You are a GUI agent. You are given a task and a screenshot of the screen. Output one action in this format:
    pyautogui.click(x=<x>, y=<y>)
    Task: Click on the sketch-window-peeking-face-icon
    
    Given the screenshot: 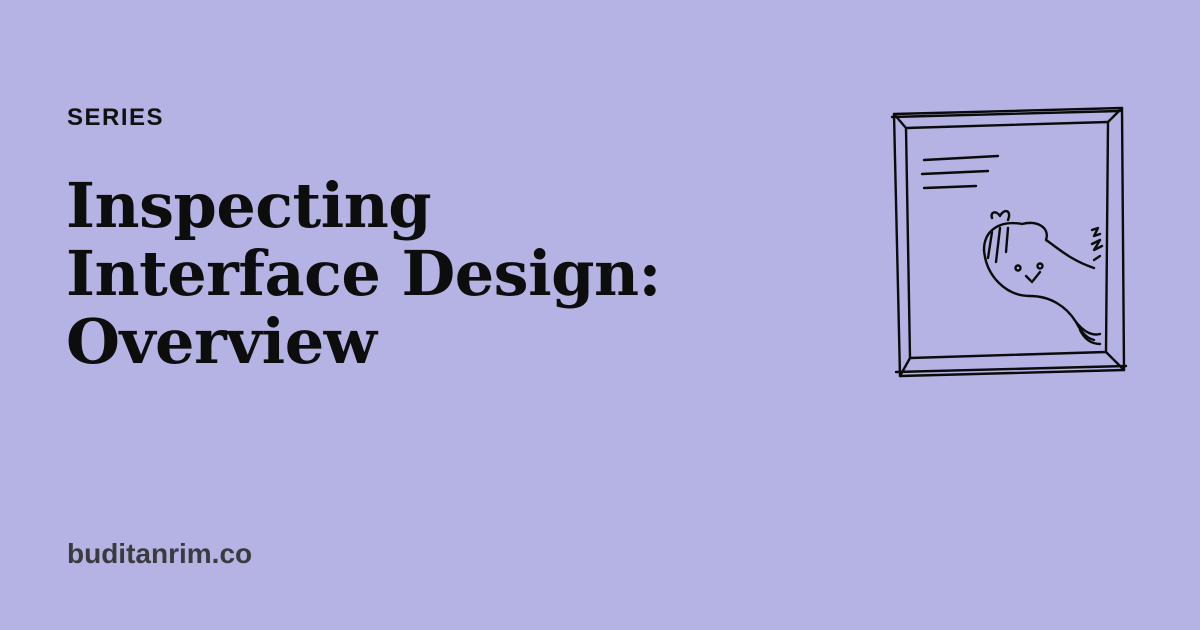 What is the action you would take?
    pyautogui.click(x=1009, y=242)
    